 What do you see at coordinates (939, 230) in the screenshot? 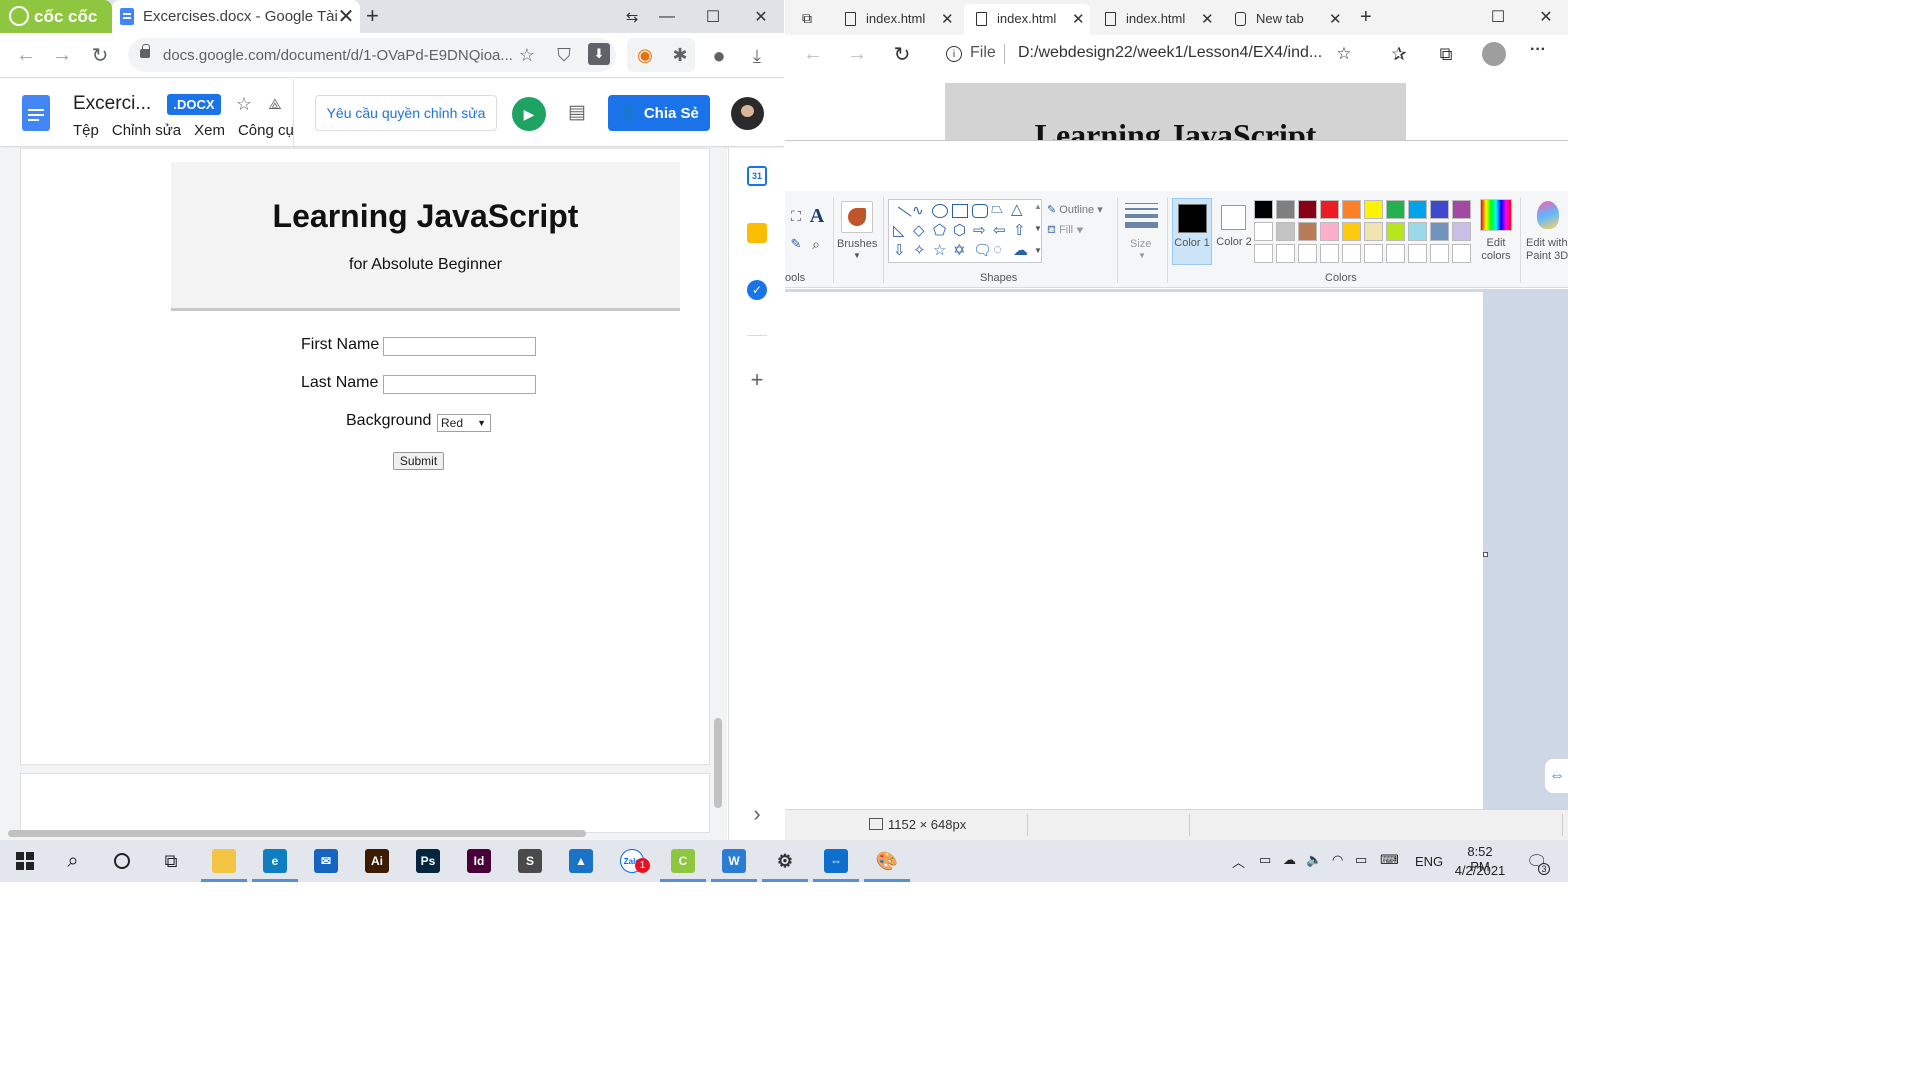
I see `pentagon-shape-icon: ⬠` at bounding box center [939, 230].